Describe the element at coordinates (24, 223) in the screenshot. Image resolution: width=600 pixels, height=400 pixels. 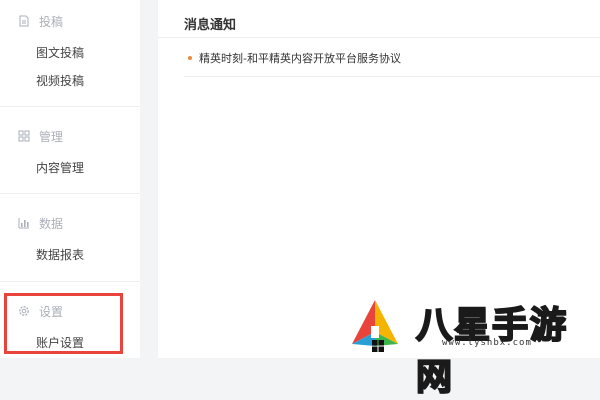
I see `bar-chart-icon` at that location.